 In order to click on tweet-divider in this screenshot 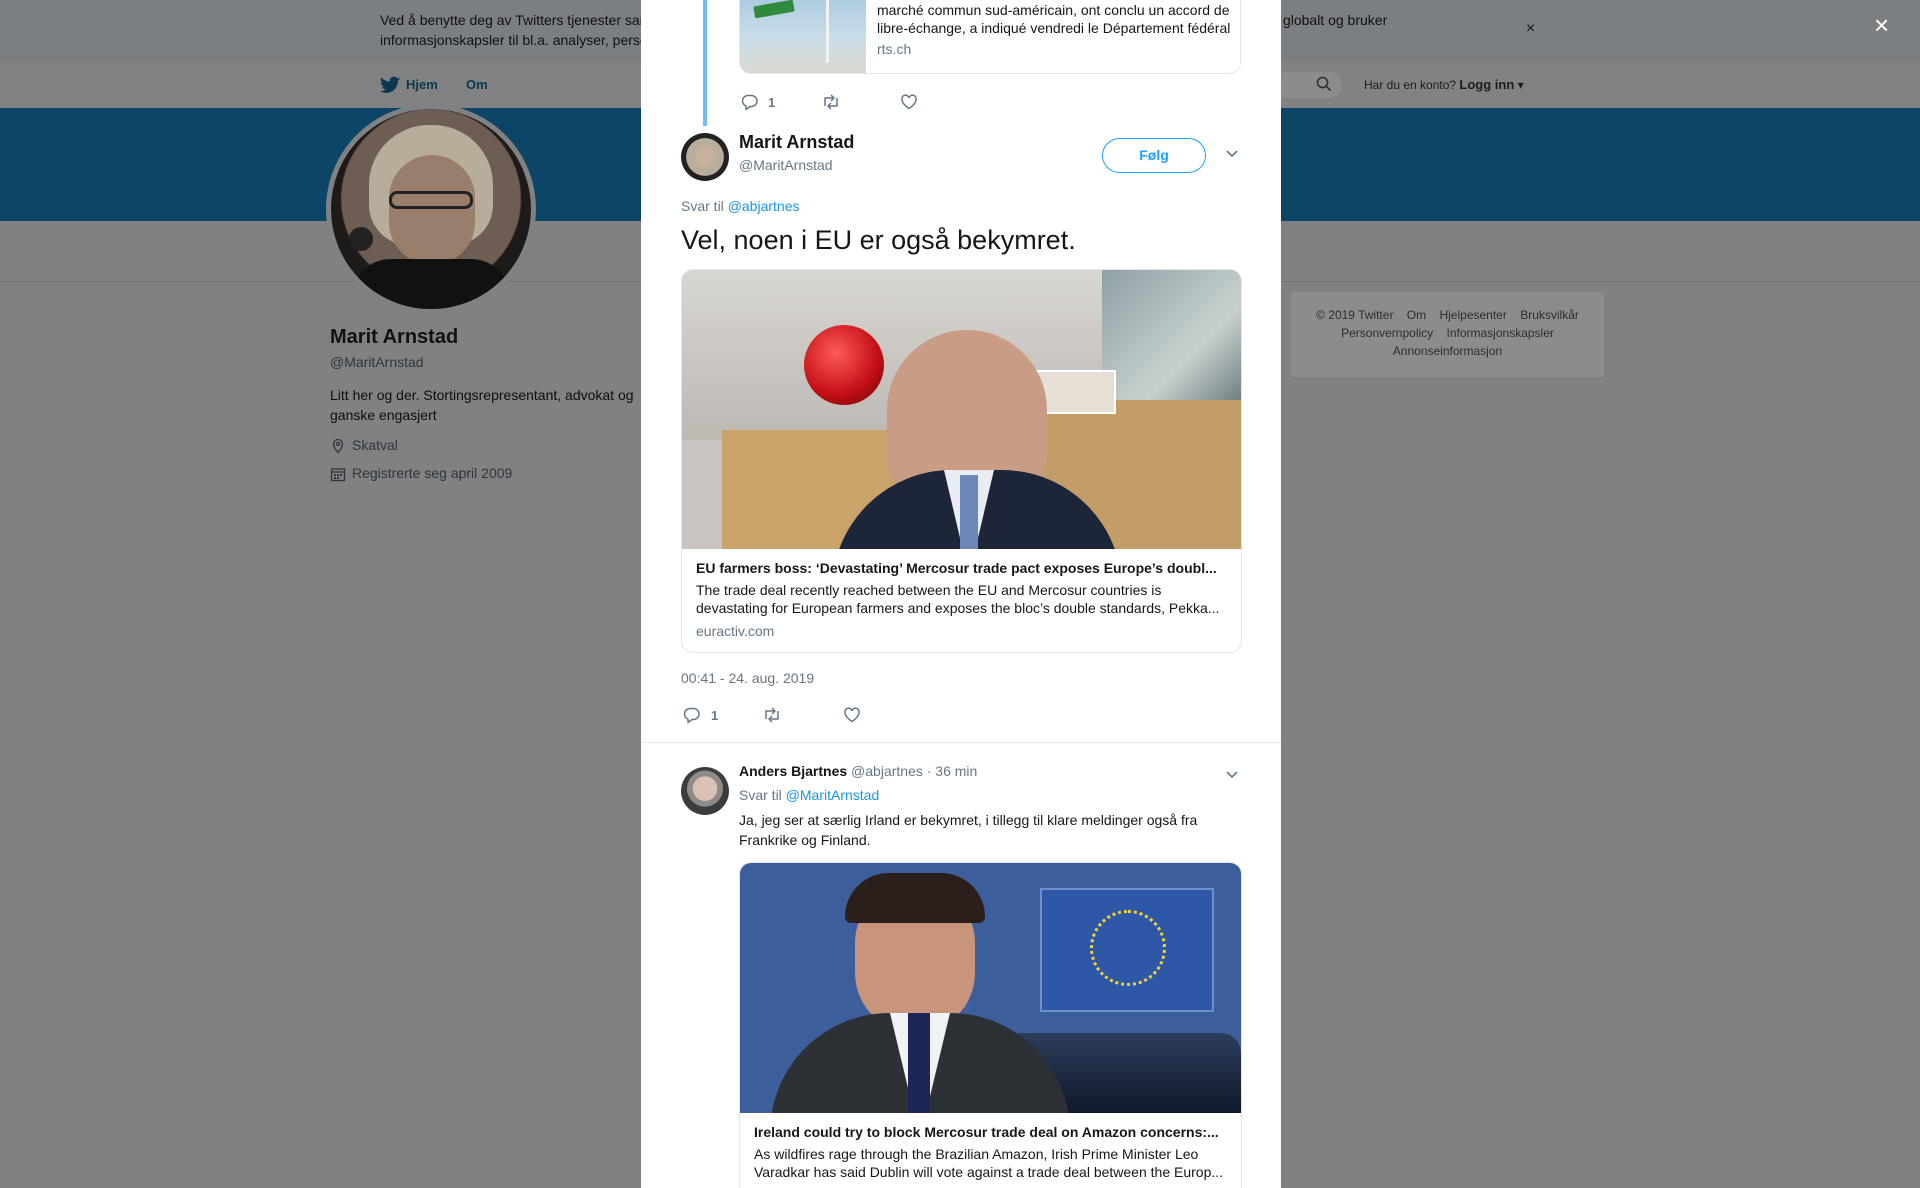, I will do `click(961, 742)`.